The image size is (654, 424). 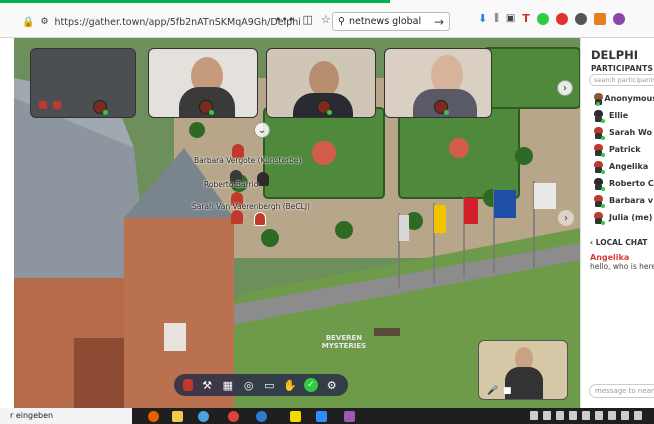 What do you see at coordinates (207, 385) in the screenshot?
I see `hammer-icon: ⚒` at bounding box center [207, 385].